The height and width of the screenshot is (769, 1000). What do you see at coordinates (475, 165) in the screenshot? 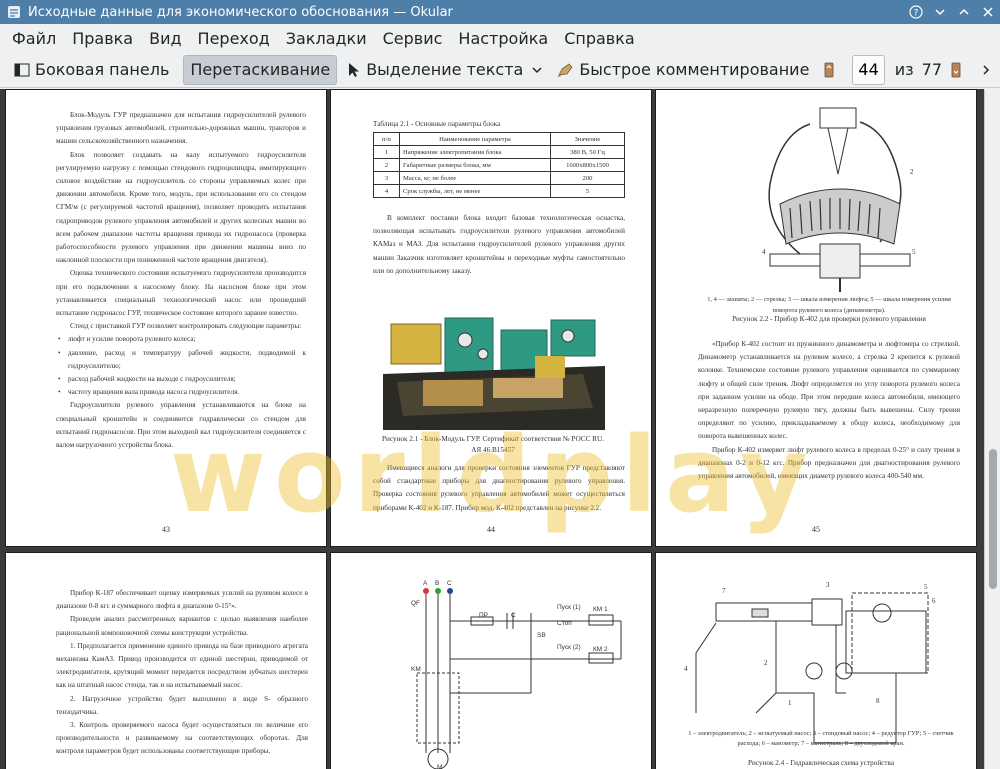
I see `table-cell: Габаритные размеры блока, мм` at bounding box center [475, 165].